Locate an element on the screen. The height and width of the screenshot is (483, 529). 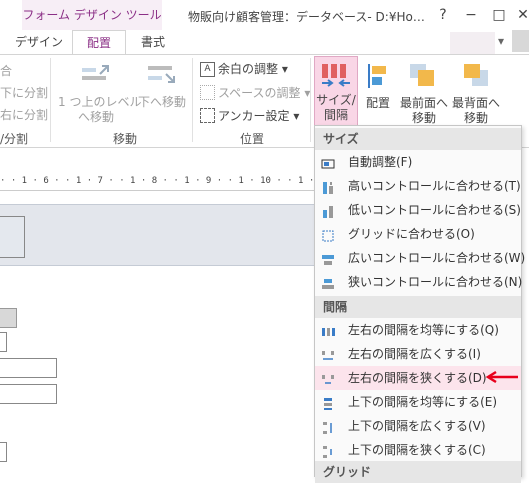
form-header-section is located at coordinates (157, 235).